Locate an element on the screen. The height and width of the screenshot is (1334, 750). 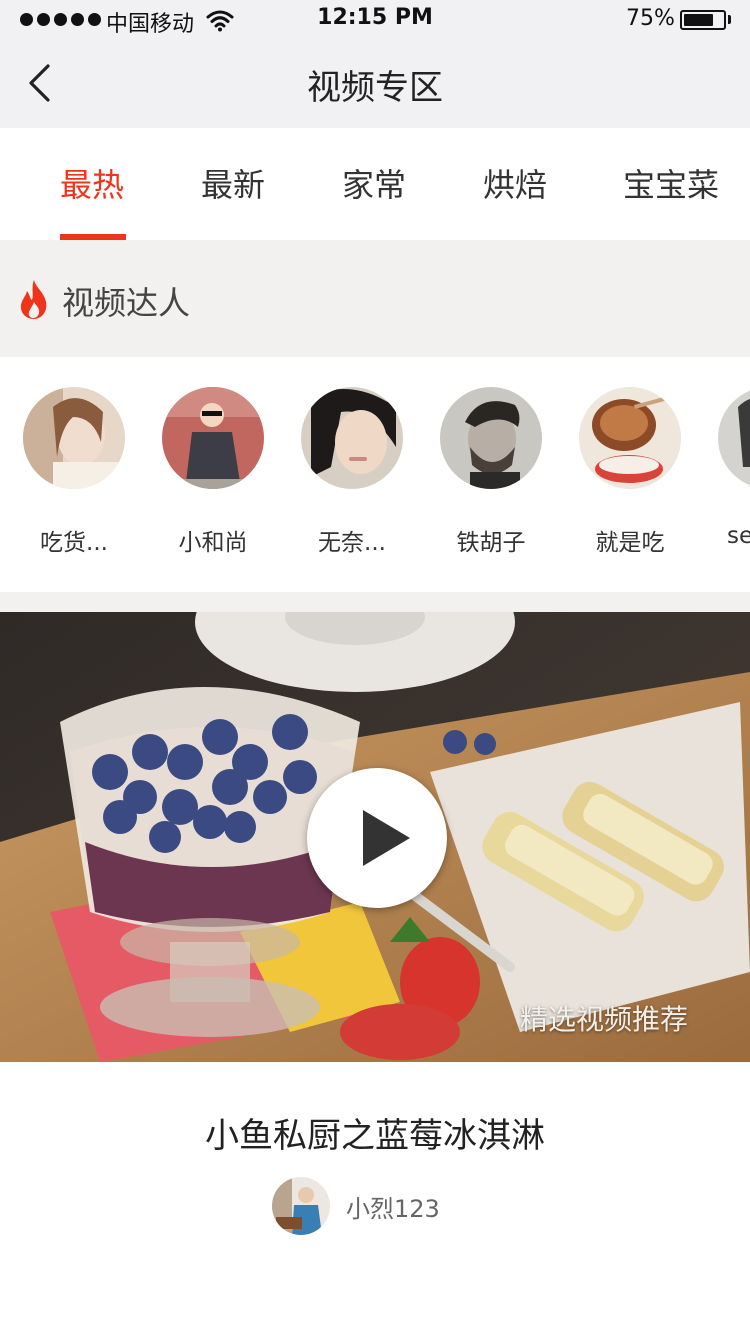
tab-hottest: 最热 is located at coordinates (92, 183).